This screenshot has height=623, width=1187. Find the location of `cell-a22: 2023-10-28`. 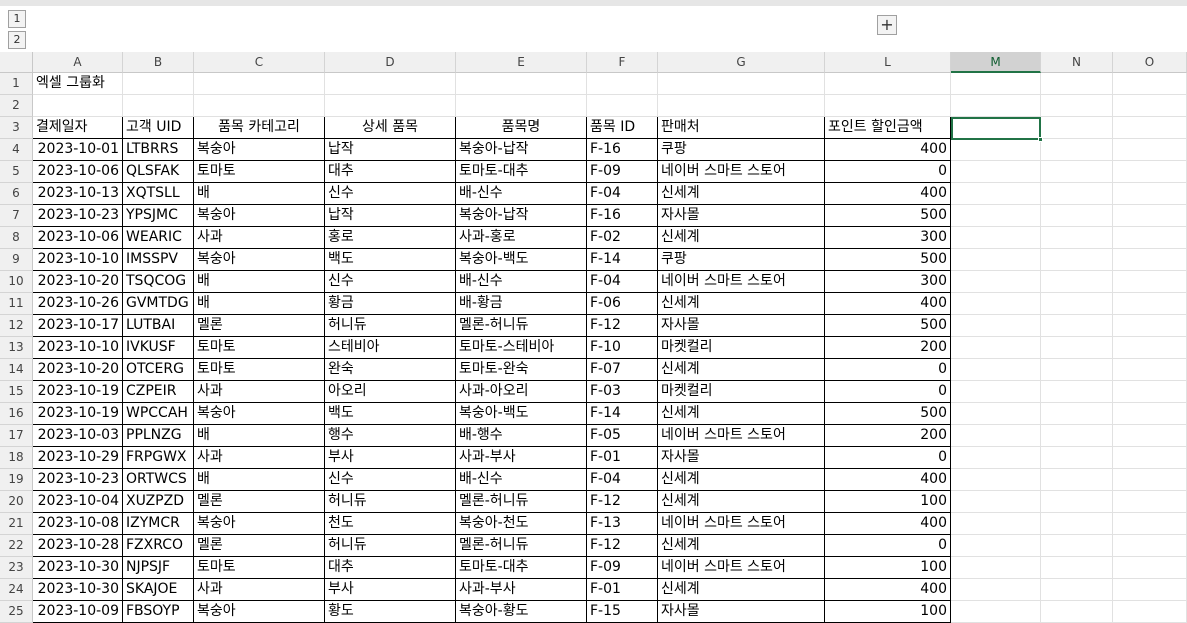

cell-a22: 2023-10-28 is located at coordinates (78, 546).